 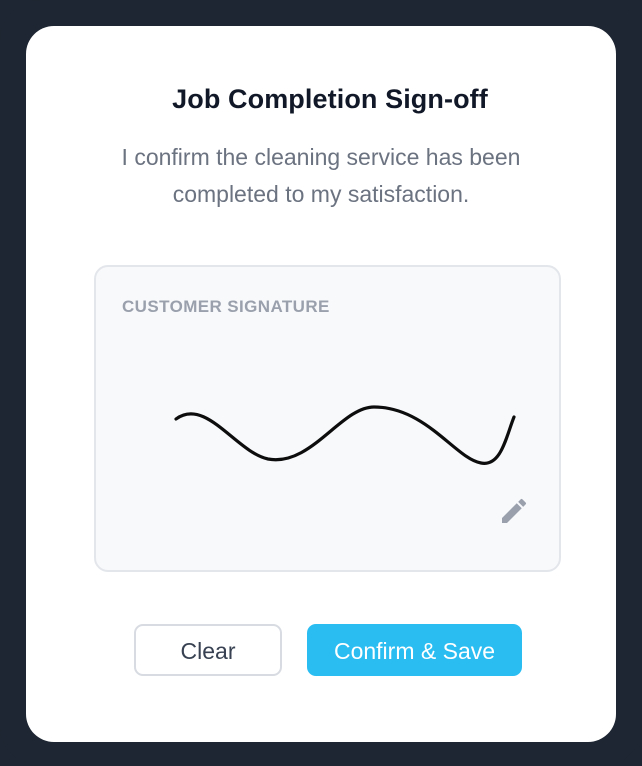 What do you see at coordinates (208, 650) in the screenshot?
I see `clear-button: Clear` at bounding box center [208, 650].